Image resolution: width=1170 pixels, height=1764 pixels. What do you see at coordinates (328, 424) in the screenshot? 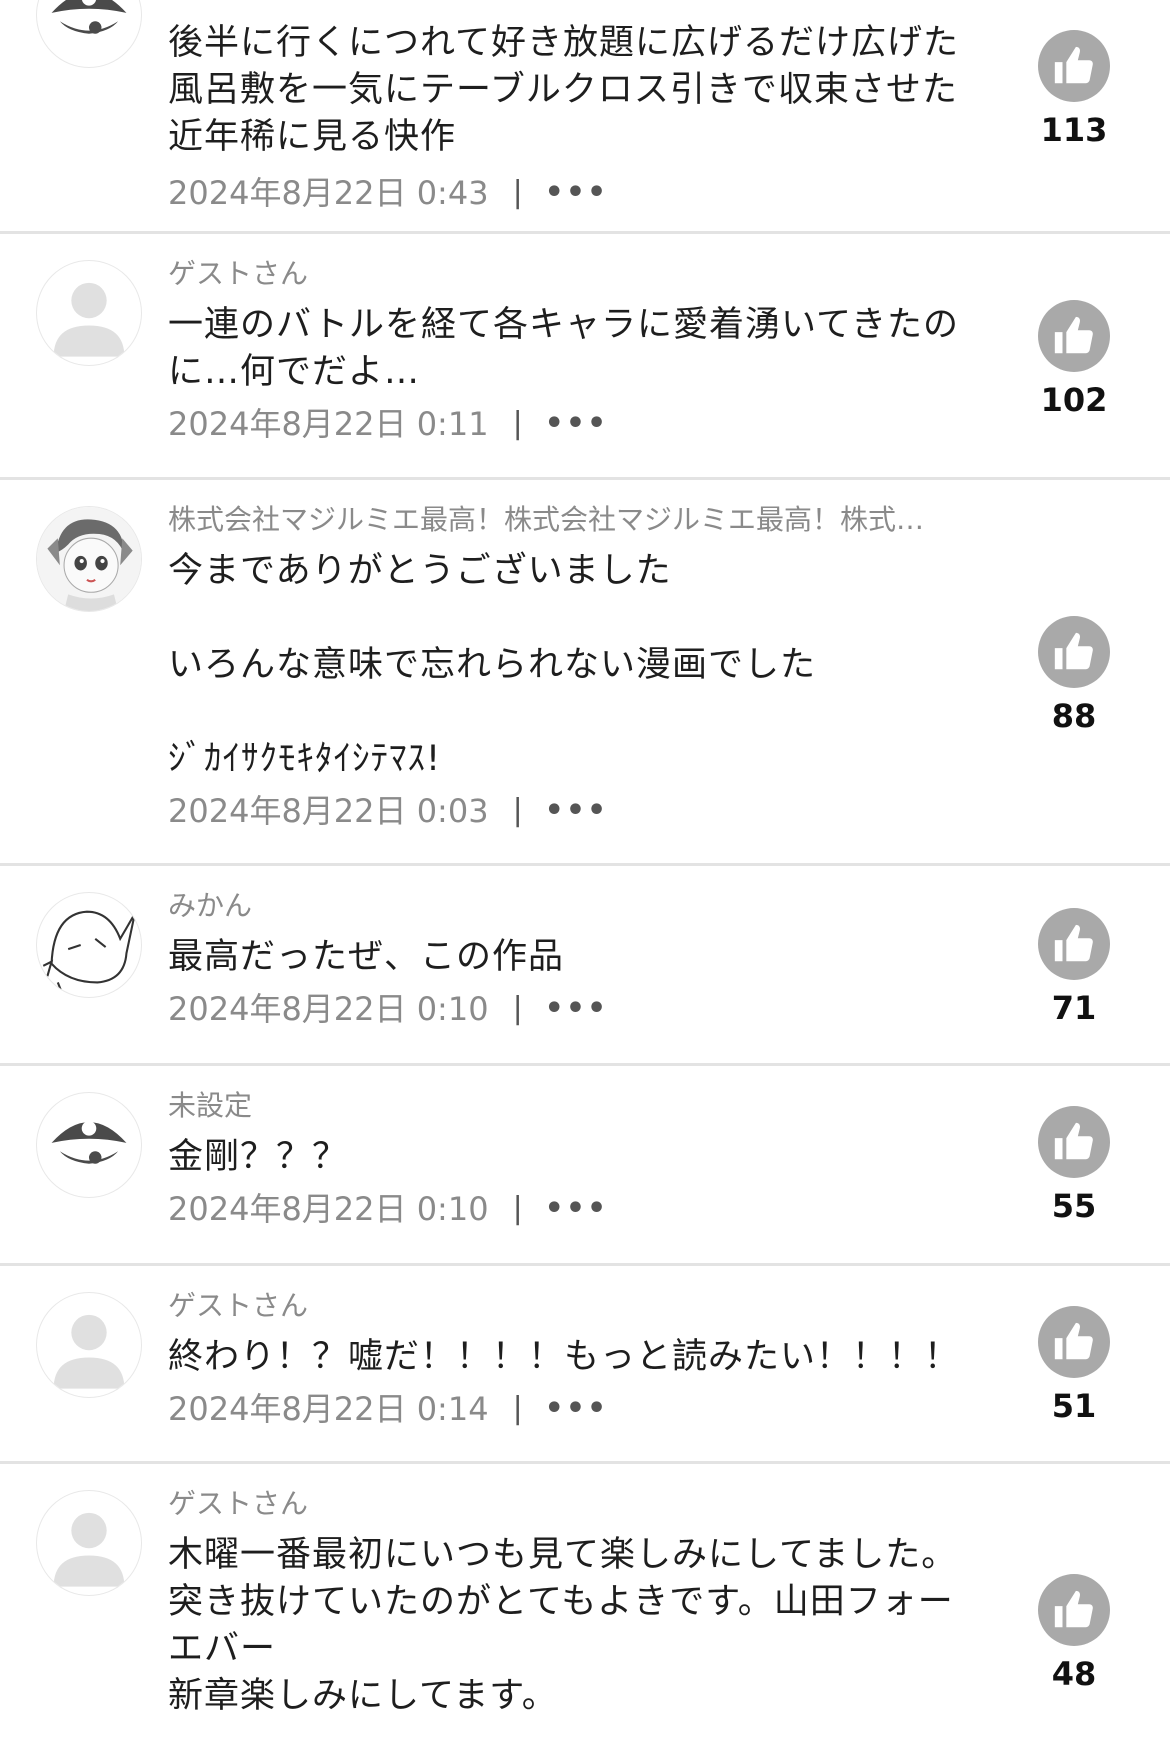
I see `comment-date: 2024年8月22日 0:11` at bounding box center [328, 424].